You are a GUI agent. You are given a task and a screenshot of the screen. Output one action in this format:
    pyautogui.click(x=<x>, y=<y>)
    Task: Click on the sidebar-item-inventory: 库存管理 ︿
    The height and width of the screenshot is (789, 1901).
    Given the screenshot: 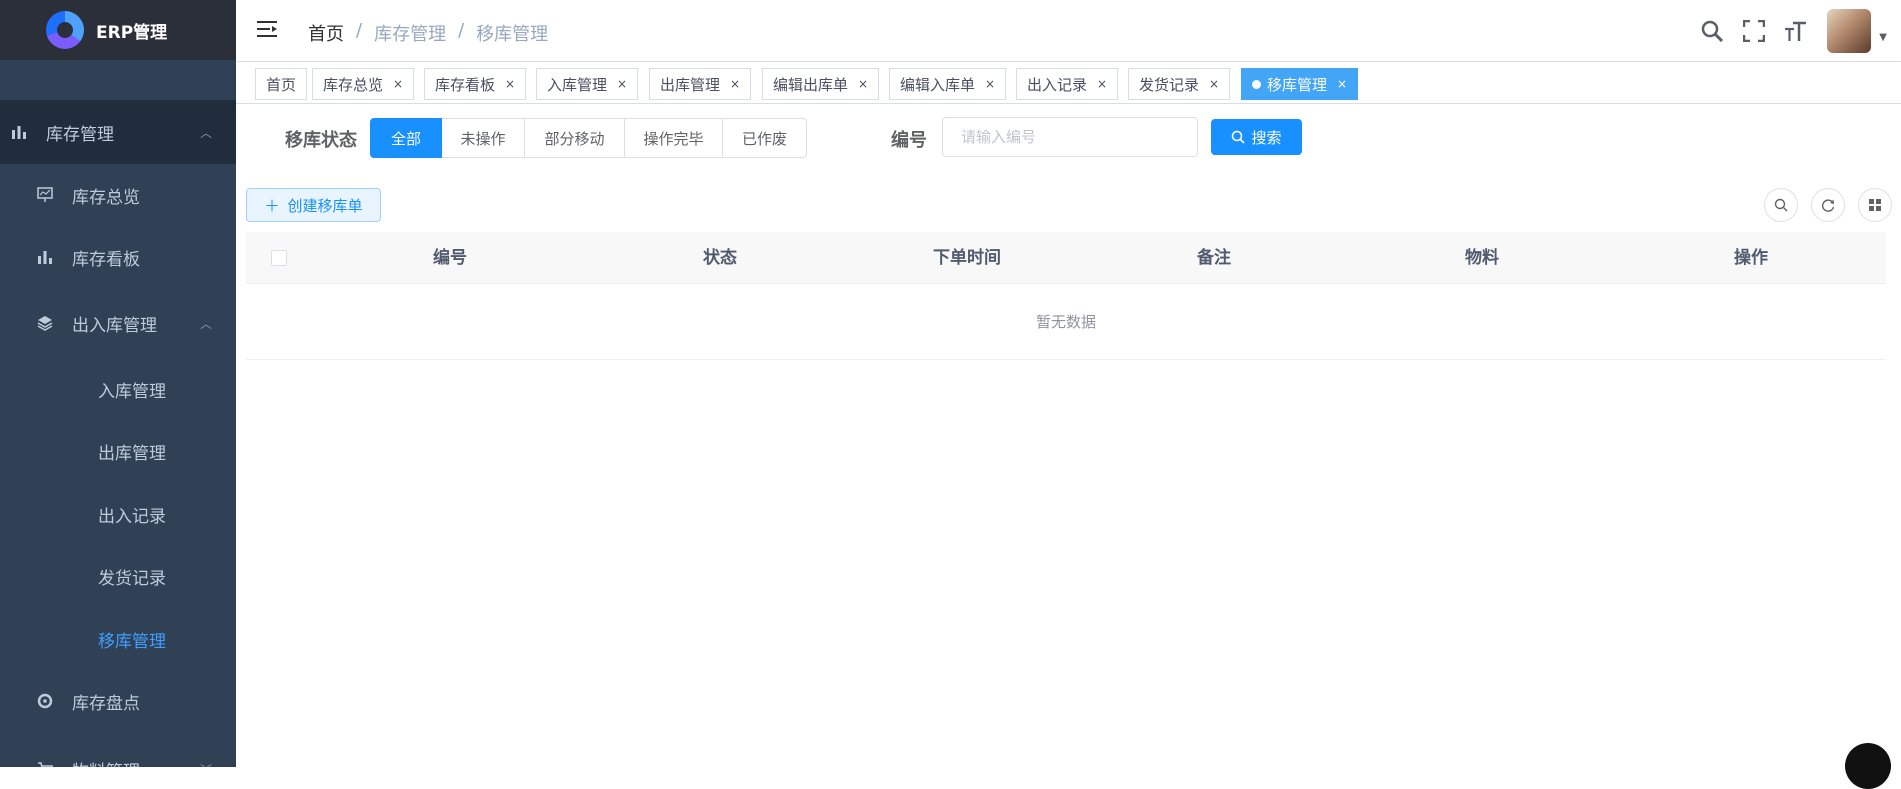 What is the action you would take?
    pyautogui.click(x=118, y=132)
    